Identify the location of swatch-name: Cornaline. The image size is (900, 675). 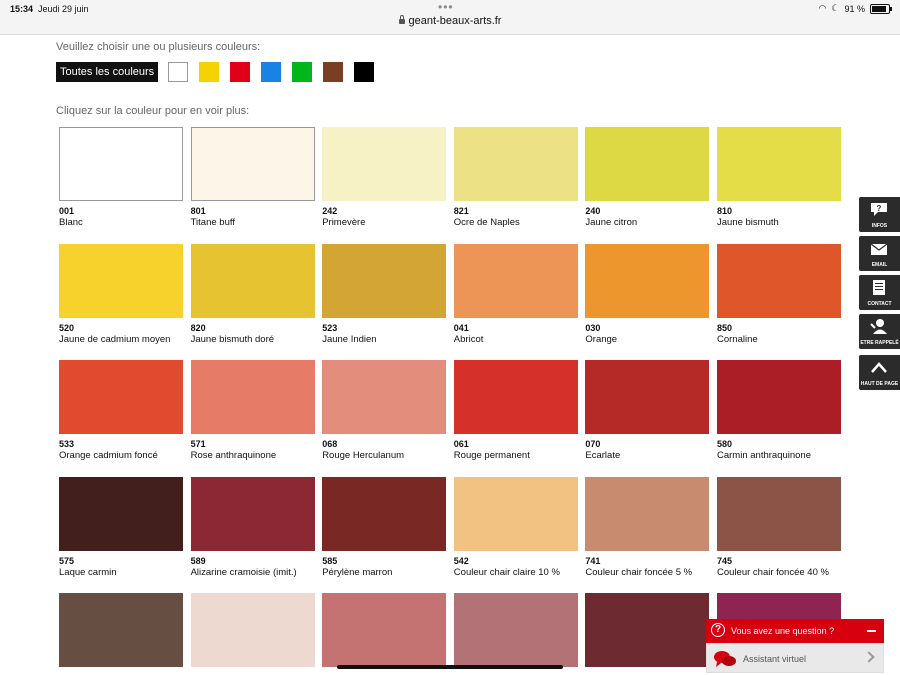
(737, 339).